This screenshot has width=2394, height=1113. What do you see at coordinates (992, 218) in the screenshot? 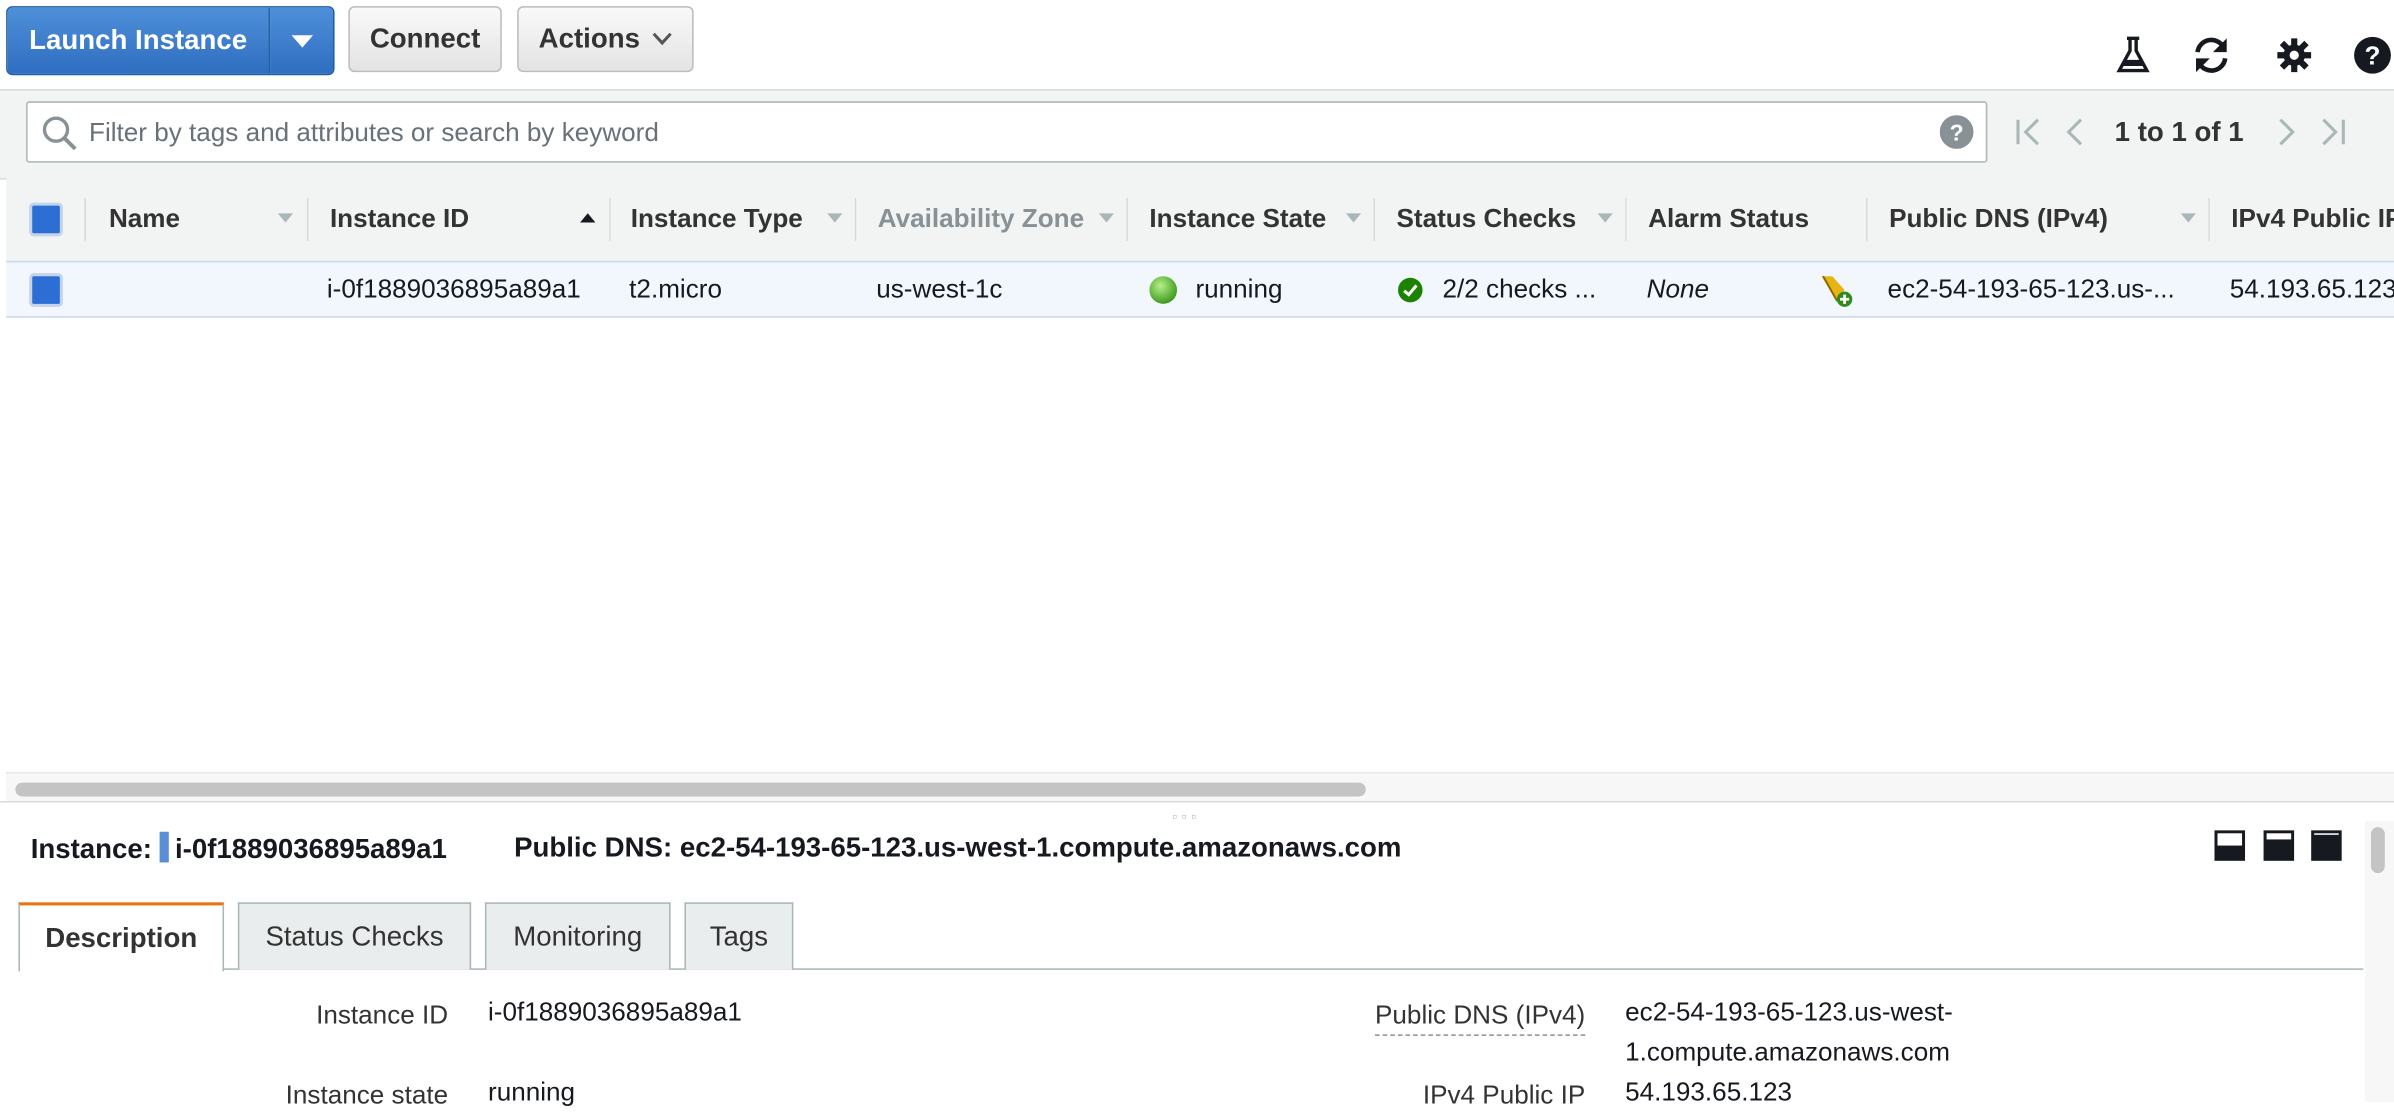
I see `column-header-availability-zone: Availability Zone` at bounding box center [992, 218].